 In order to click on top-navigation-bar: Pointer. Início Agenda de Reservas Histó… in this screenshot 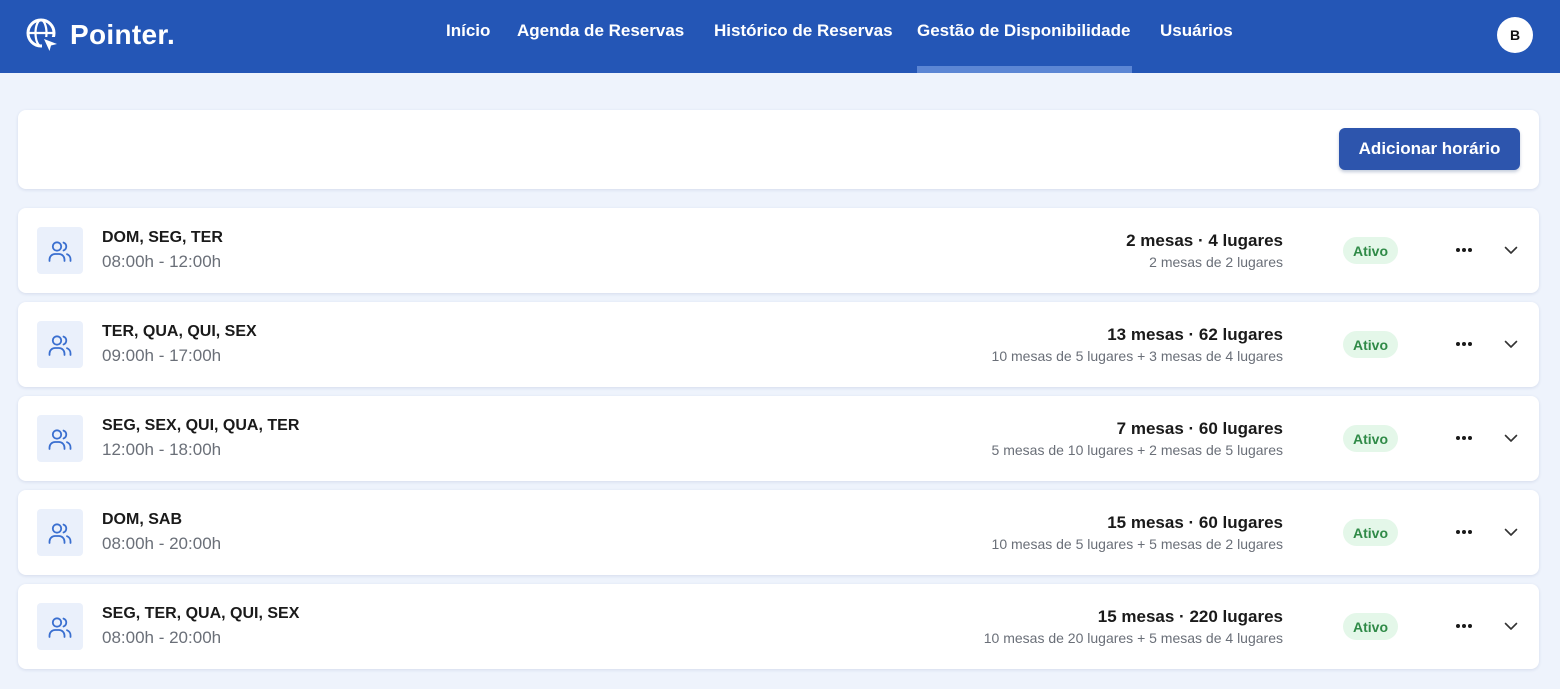, I will do `click(780, 36)`.